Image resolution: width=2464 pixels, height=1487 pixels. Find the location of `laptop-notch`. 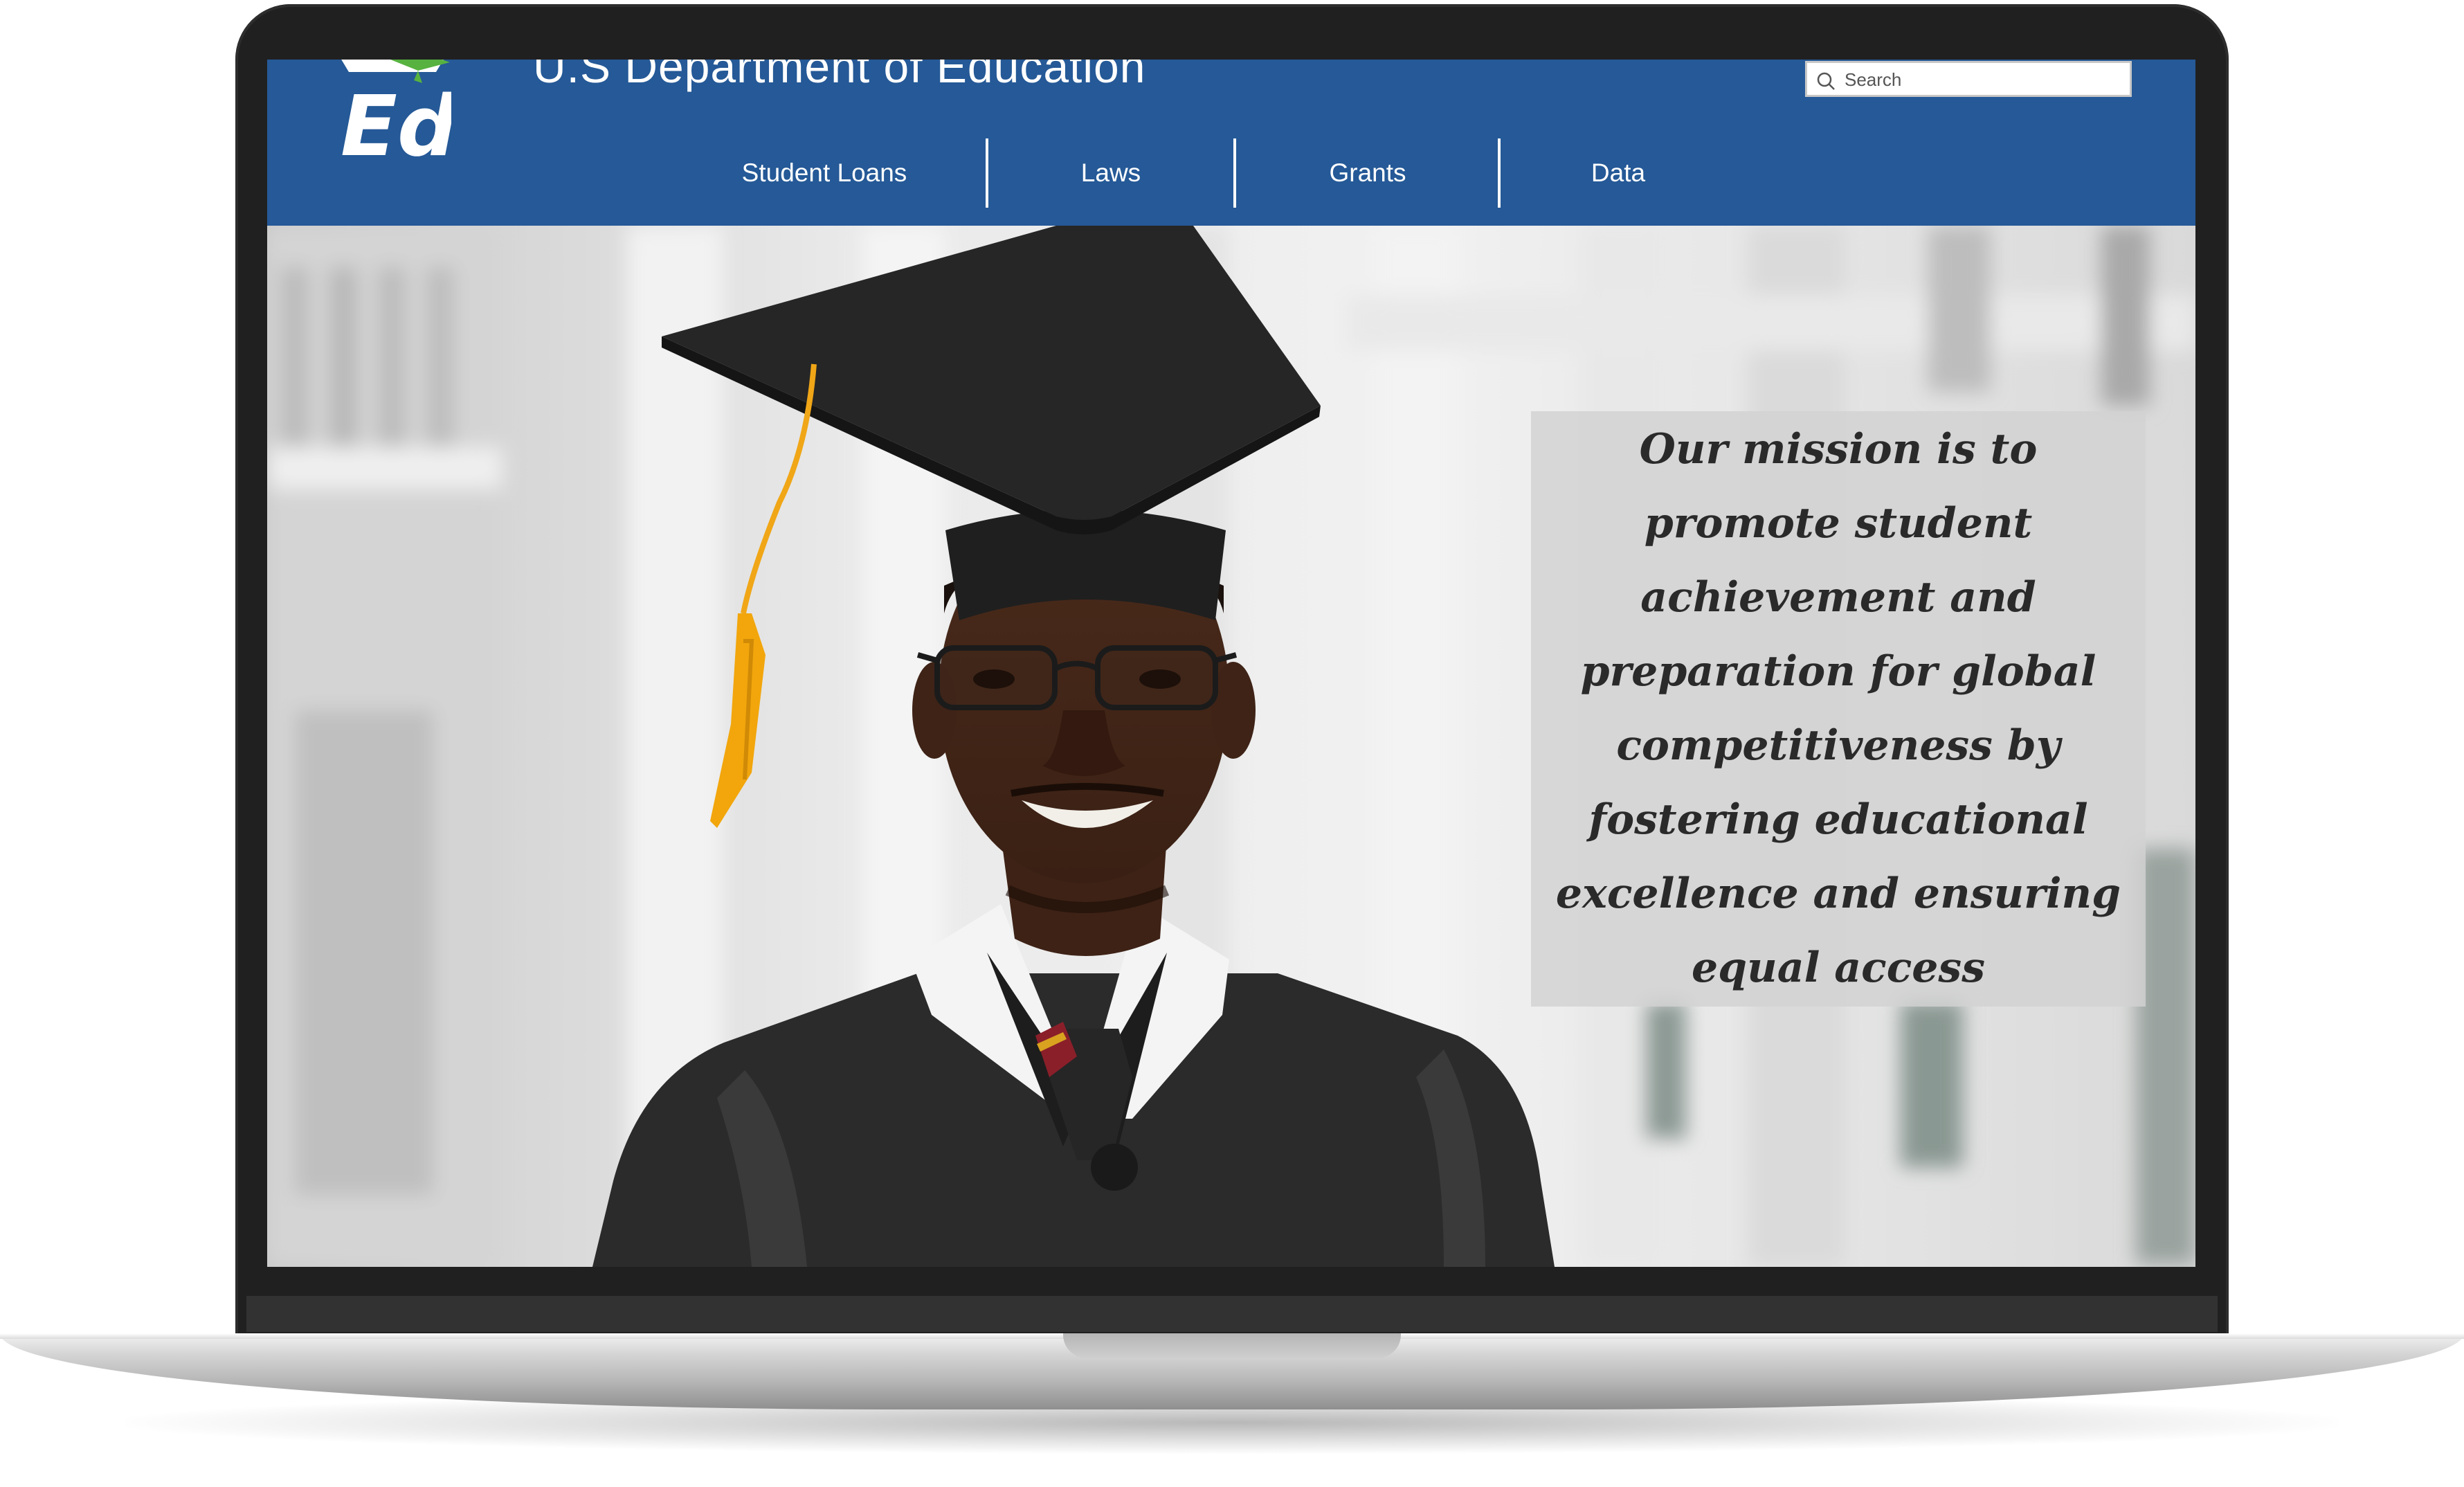

laptop-notch is located at coordinates (1232, 1345).